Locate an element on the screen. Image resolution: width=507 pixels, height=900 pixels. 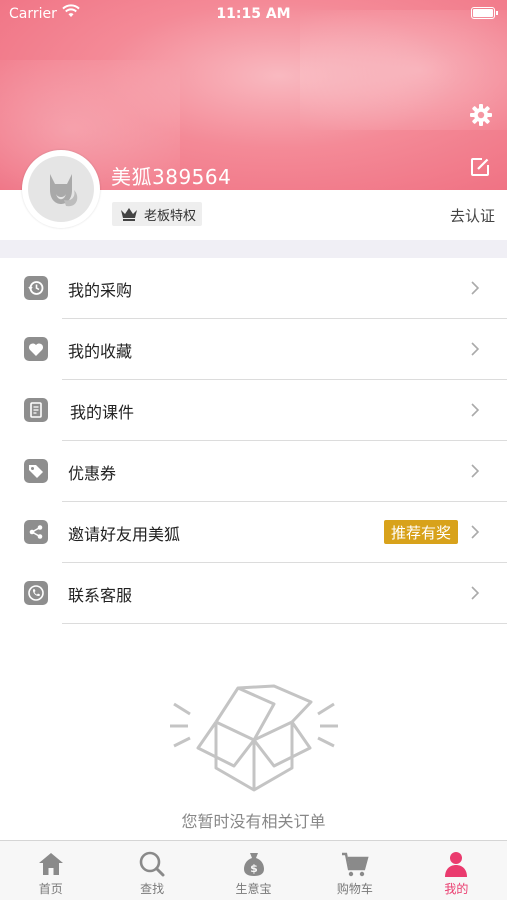
coupon-tag-icon is located at coordinates (36, 471).